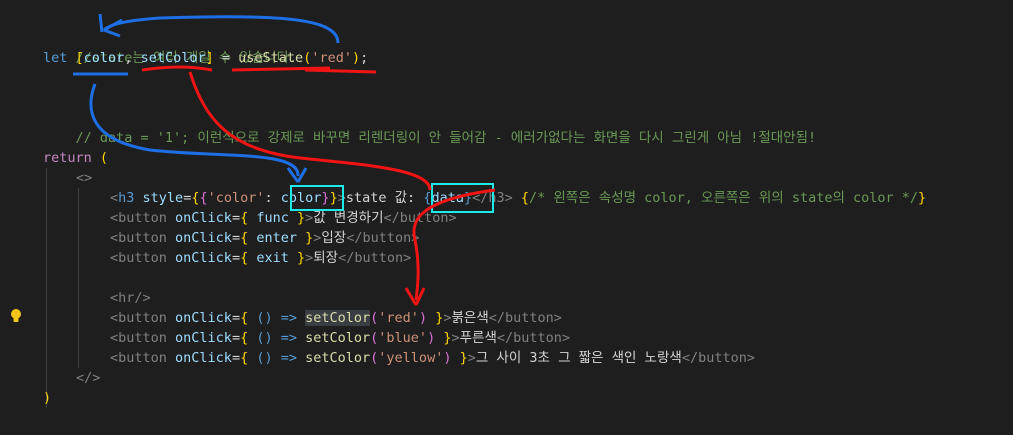 This screenshot has height=435, width=1013. What do you see at coordinates (271, 58) in the screenshot?
I see `function-useState: useState` at bounding box center [271, 58].